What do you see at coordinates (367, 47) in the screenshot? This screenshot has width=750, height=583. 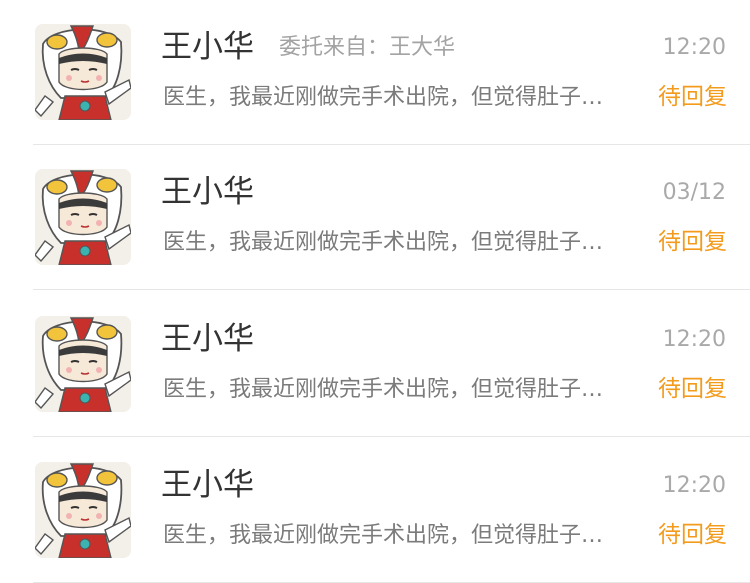 I see `delegate-label: 委托来自：王大华` at bounding box center [367, 47].